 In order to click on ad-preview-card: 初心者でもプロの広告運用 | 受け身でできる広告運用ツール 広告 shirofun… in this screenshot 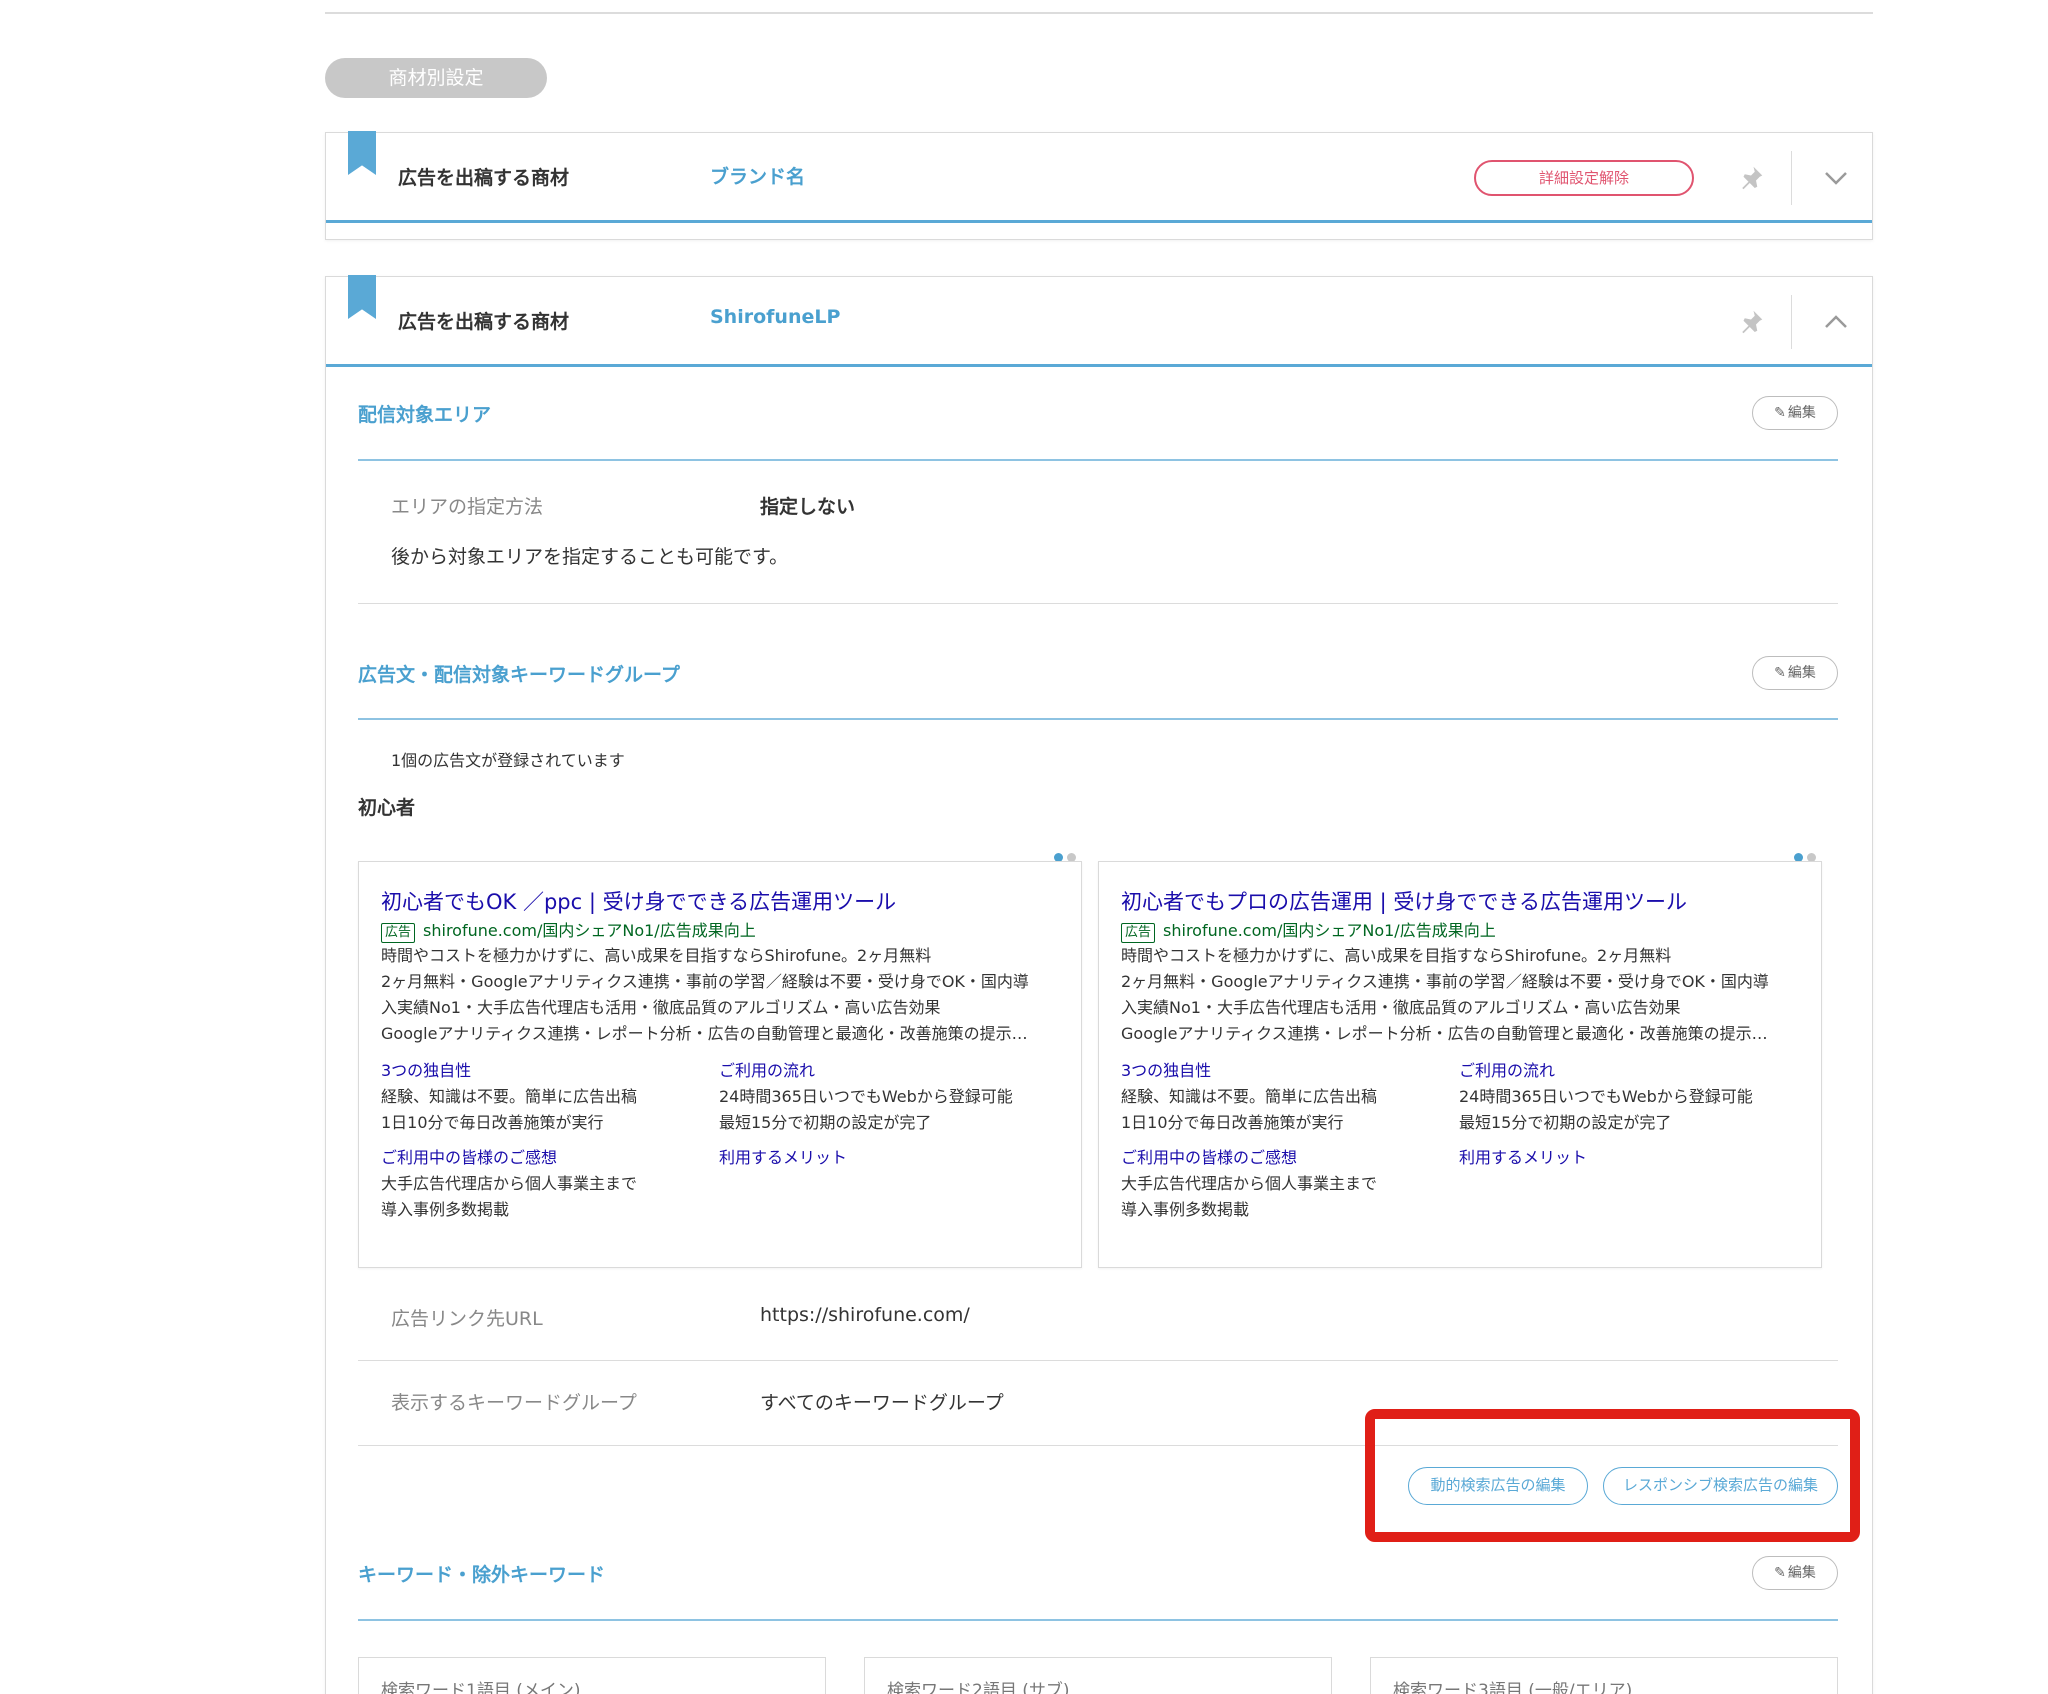, I will do `click(1460, 1064)`.